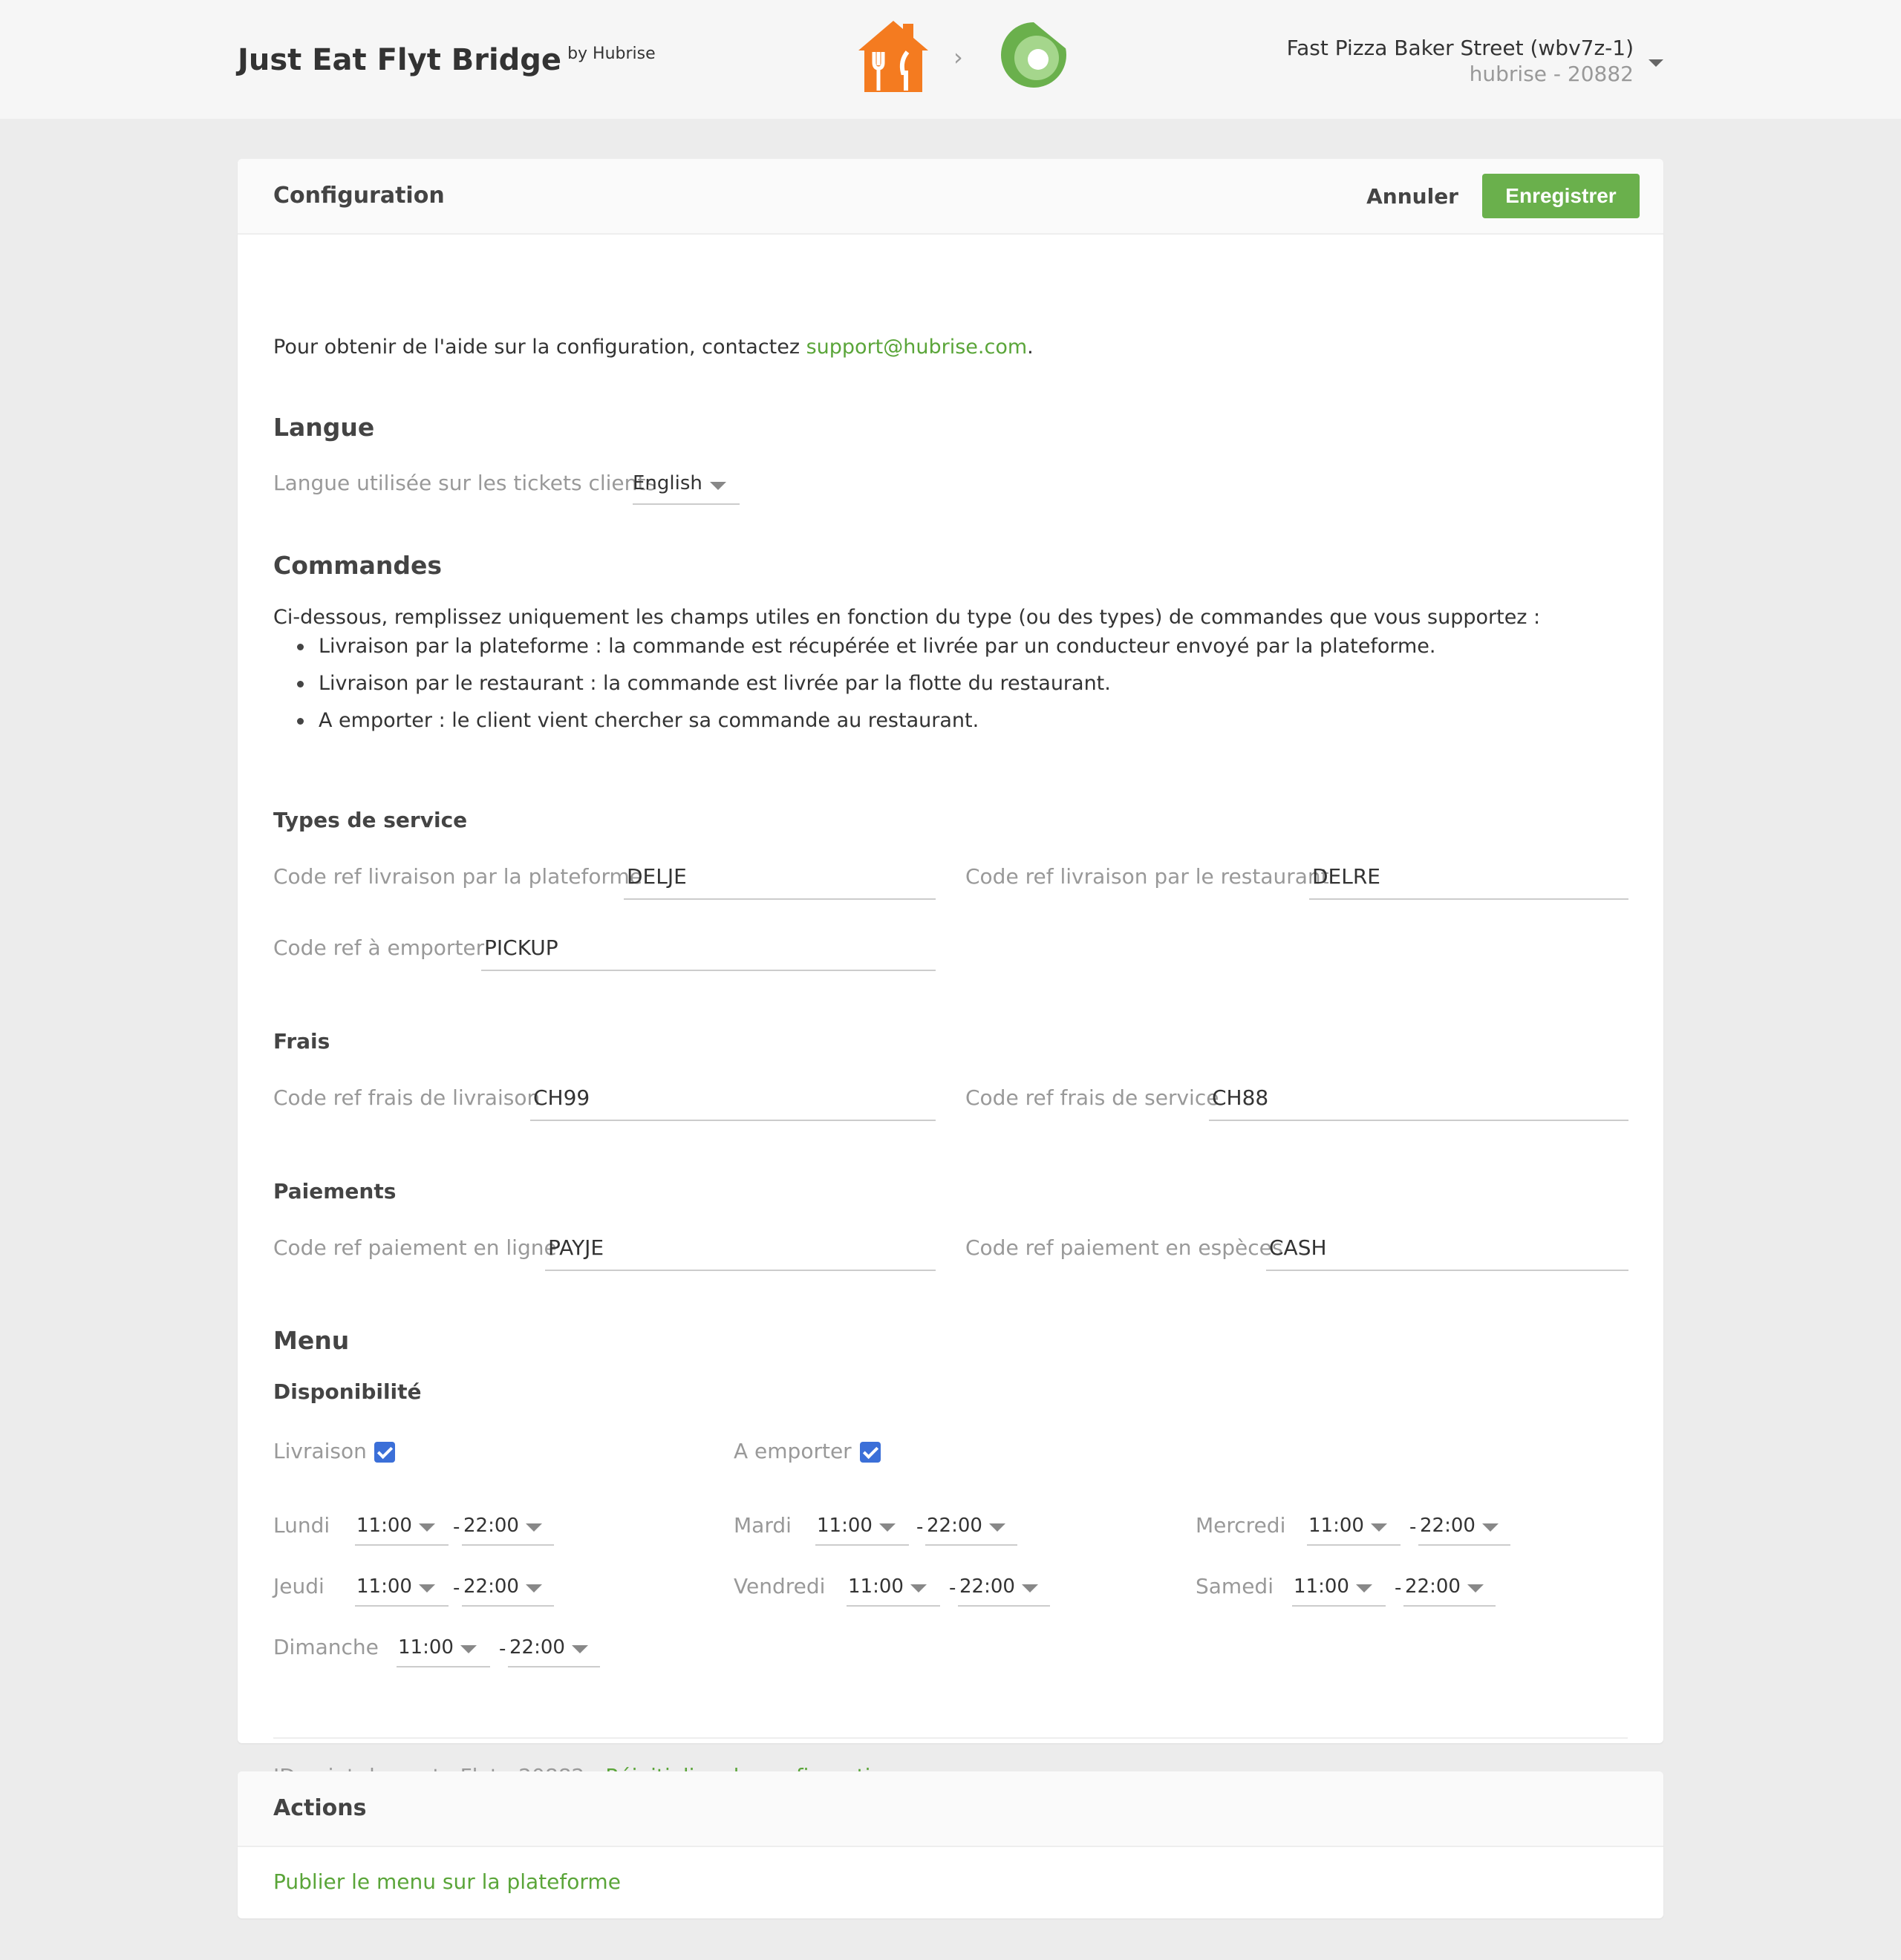 Image resolution: width=1901 pixels, height=1960 pixels. What do you see at coordinates (780, 899) in the screenshot?
I see `platform-code-underline` at bounding box center [780, 899].